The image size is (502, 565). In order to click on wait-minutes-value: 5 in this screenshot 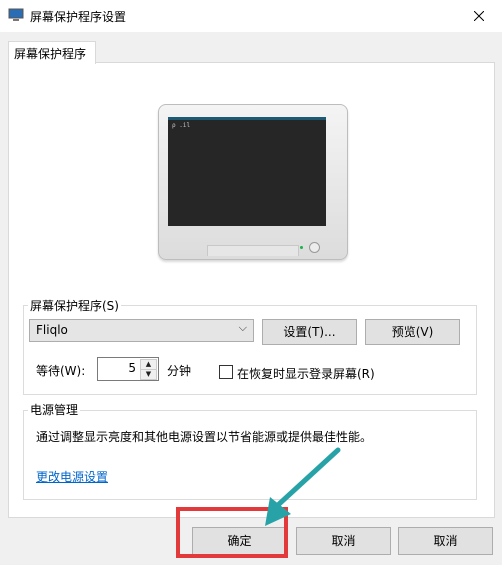, I will do `click(132, 368)`.